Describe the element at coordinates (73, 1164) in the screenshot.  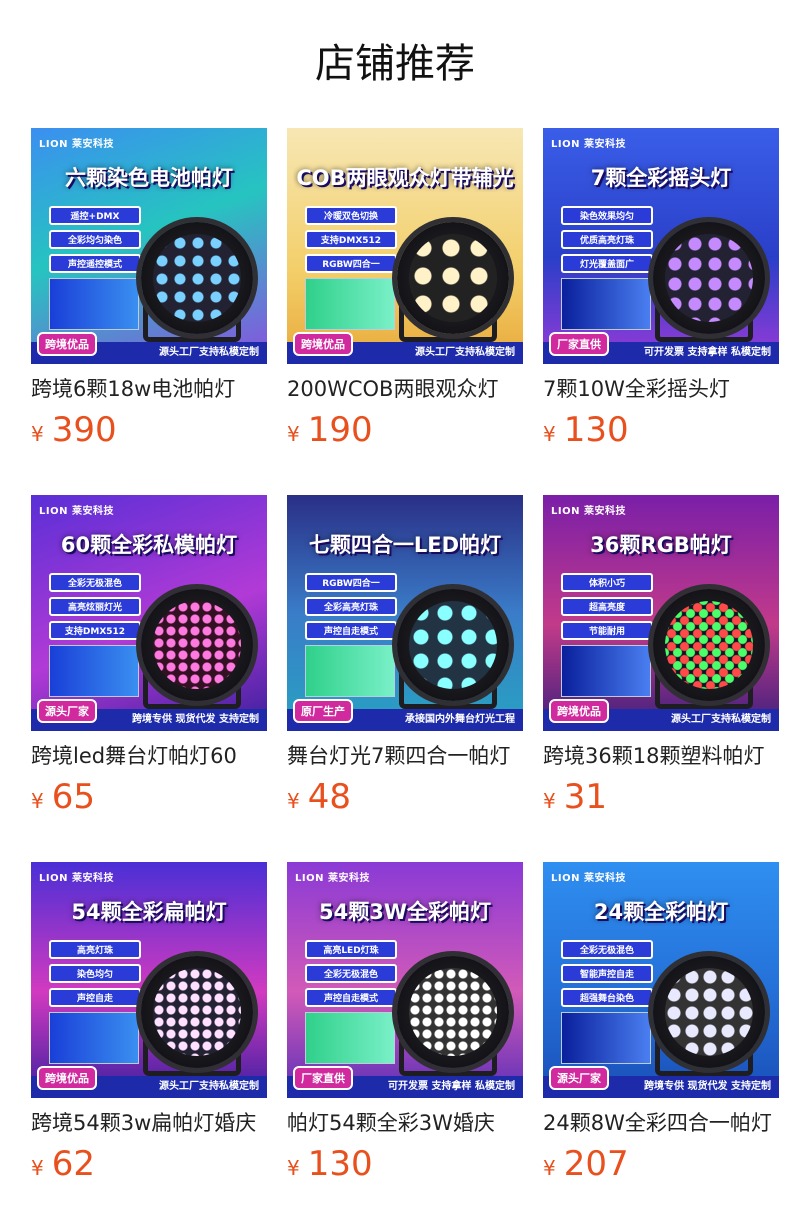
I see `price-amount: 62` at that location.